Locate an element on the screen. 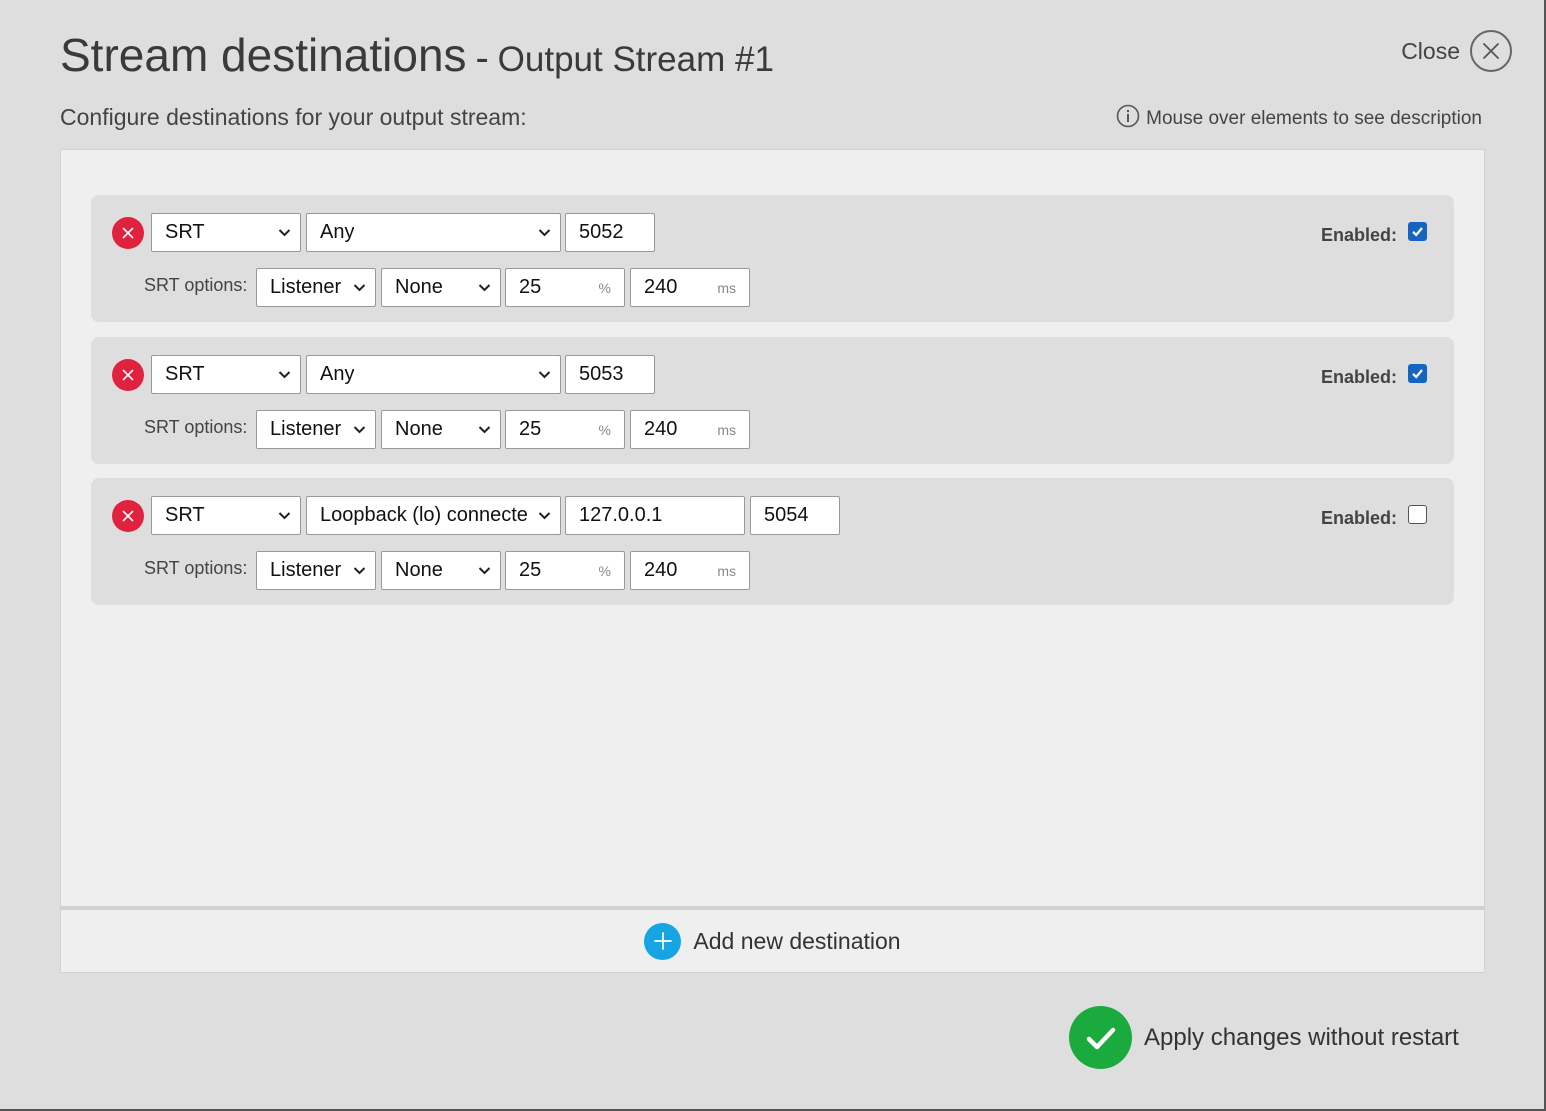 This screenshot has height=1111, width=1546. hint-text: Mouse over elements to see description is located at coordinates (1299, 119).